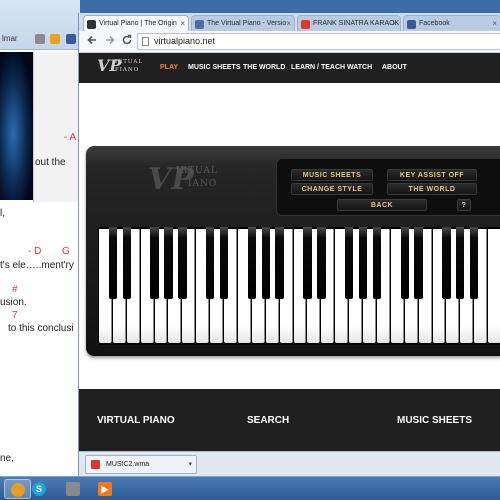 The width and height of the screenshot is (500, 500). Describe the element at coordinates (105, 489) in the screenshot. I see `taskbar-media-player: ▶` at that location.